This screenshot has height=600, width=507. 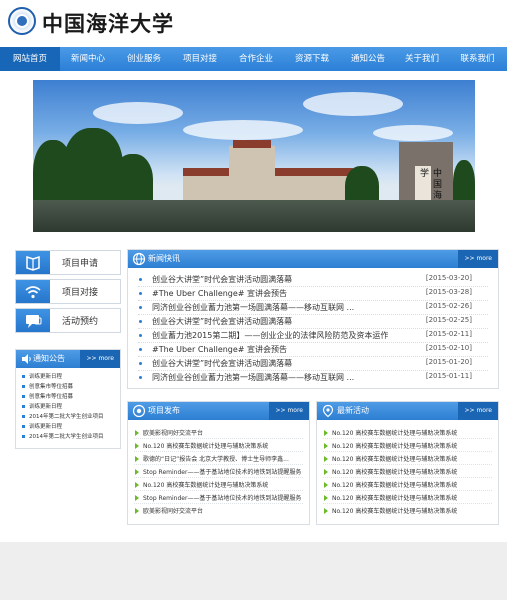 What do you see at coordinates (253, 571) in the screenshot?
I see `footer-bar` at bounding box center [253, 571].